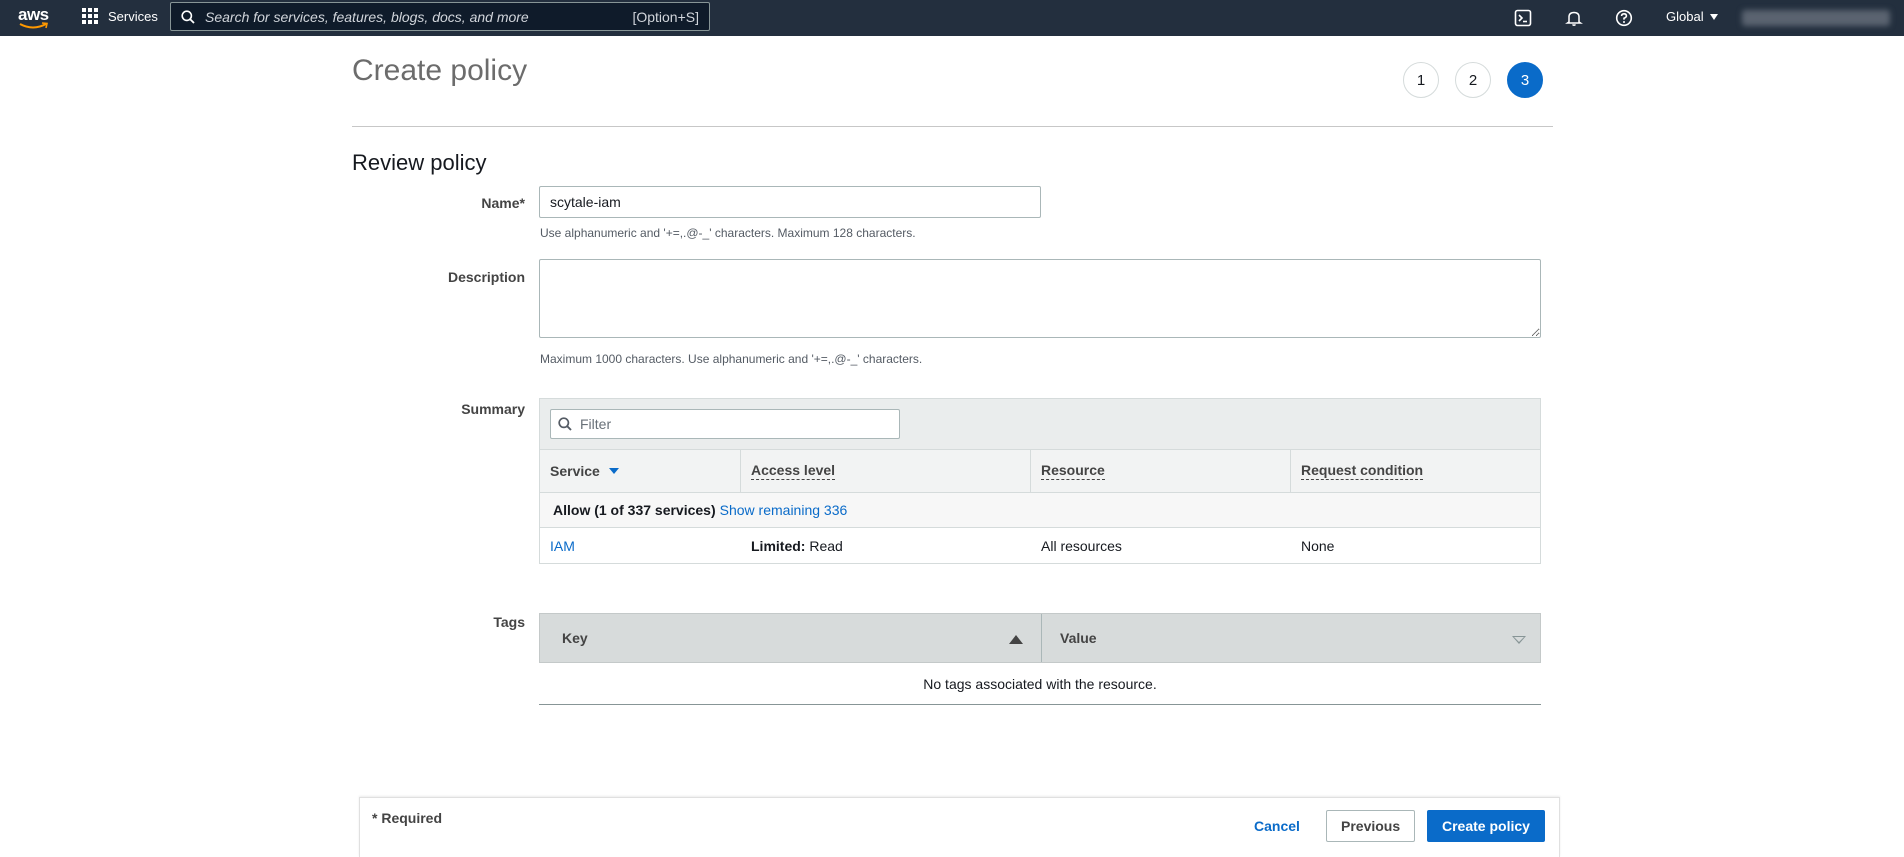  Describe the element at coordinates (1519, 640) in the screenshot. I see `sort-descending-outline-icon` at that location.